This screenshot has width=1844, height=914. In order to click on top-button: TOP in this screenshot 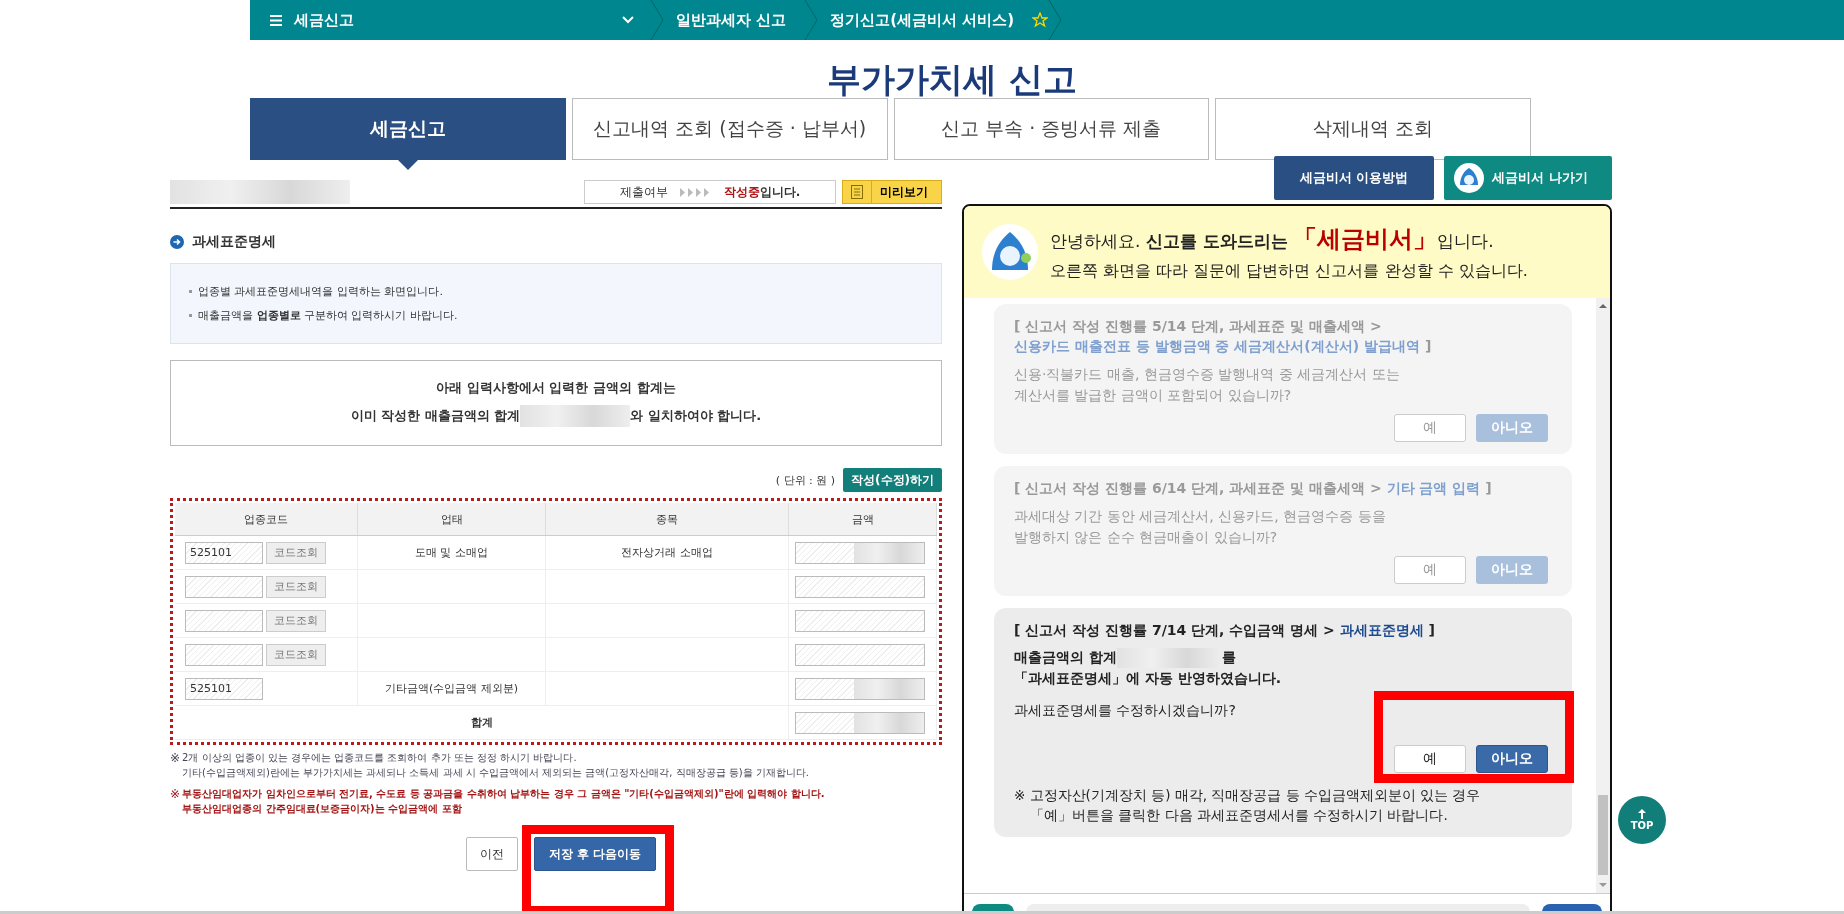, I will do `click(1642, 820)`.